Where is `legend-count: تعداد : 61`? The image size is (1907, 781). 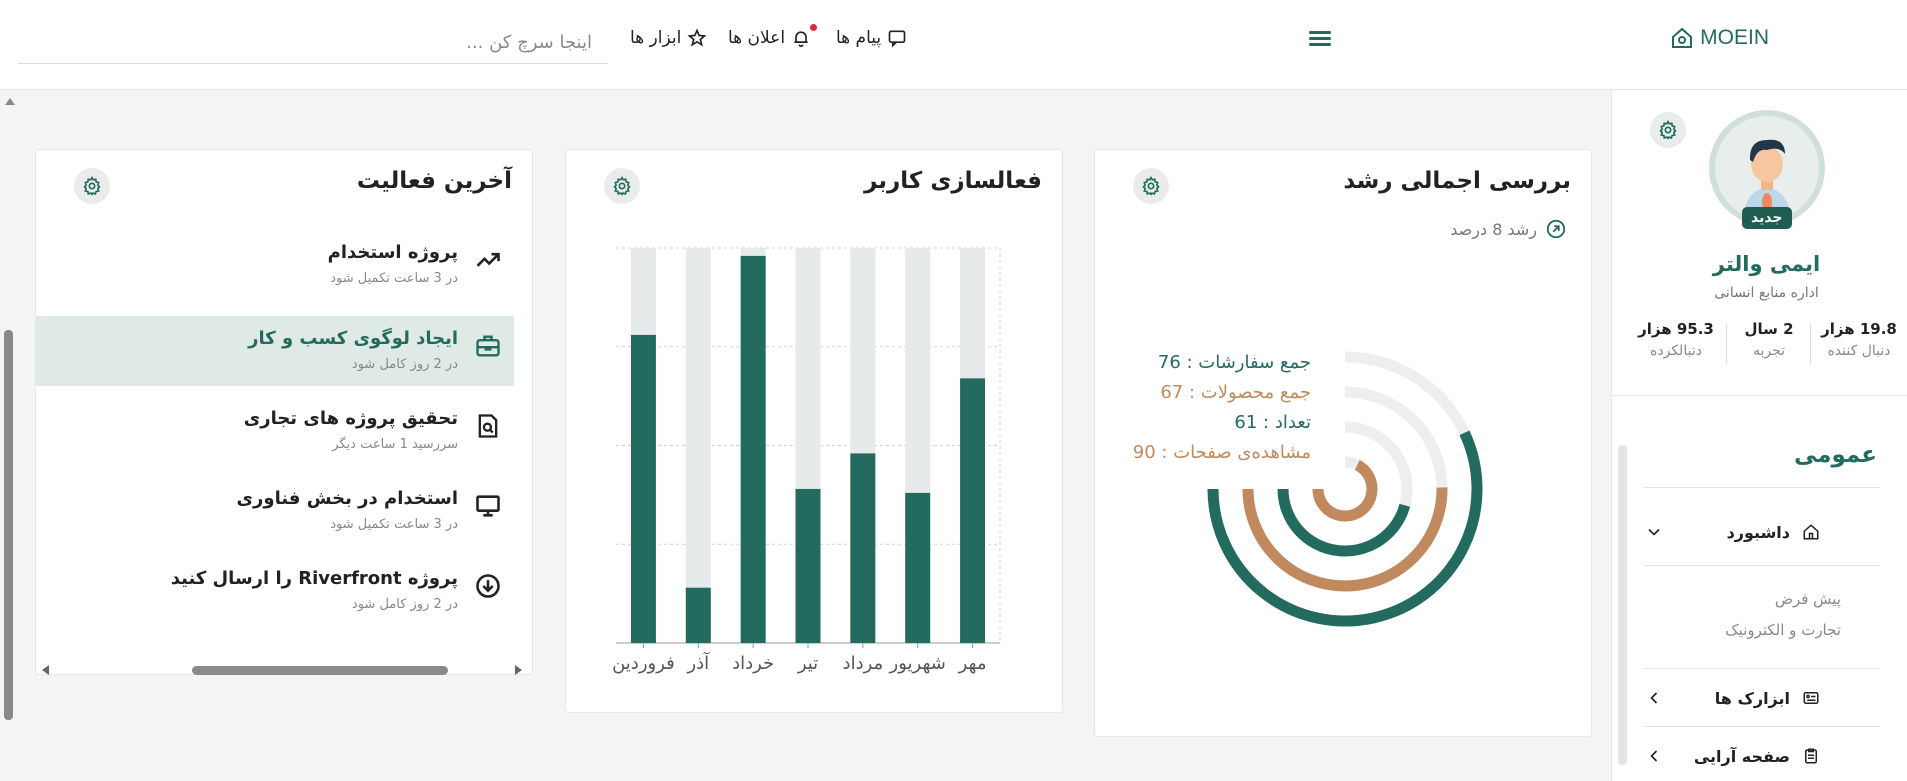
legend-count: تعداد : 61 is located at coordinates (1272, 422).